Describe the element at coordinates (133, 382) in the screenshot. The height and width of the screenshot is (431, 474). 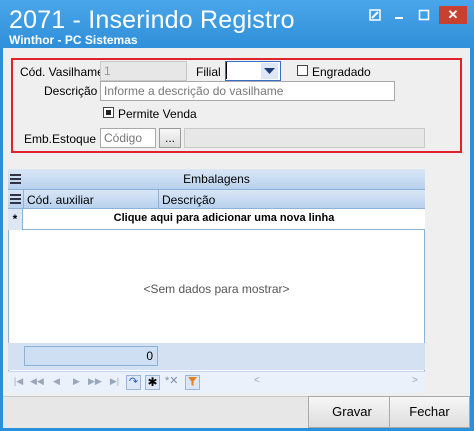
I see `refresh-icon: ↷` at that location.